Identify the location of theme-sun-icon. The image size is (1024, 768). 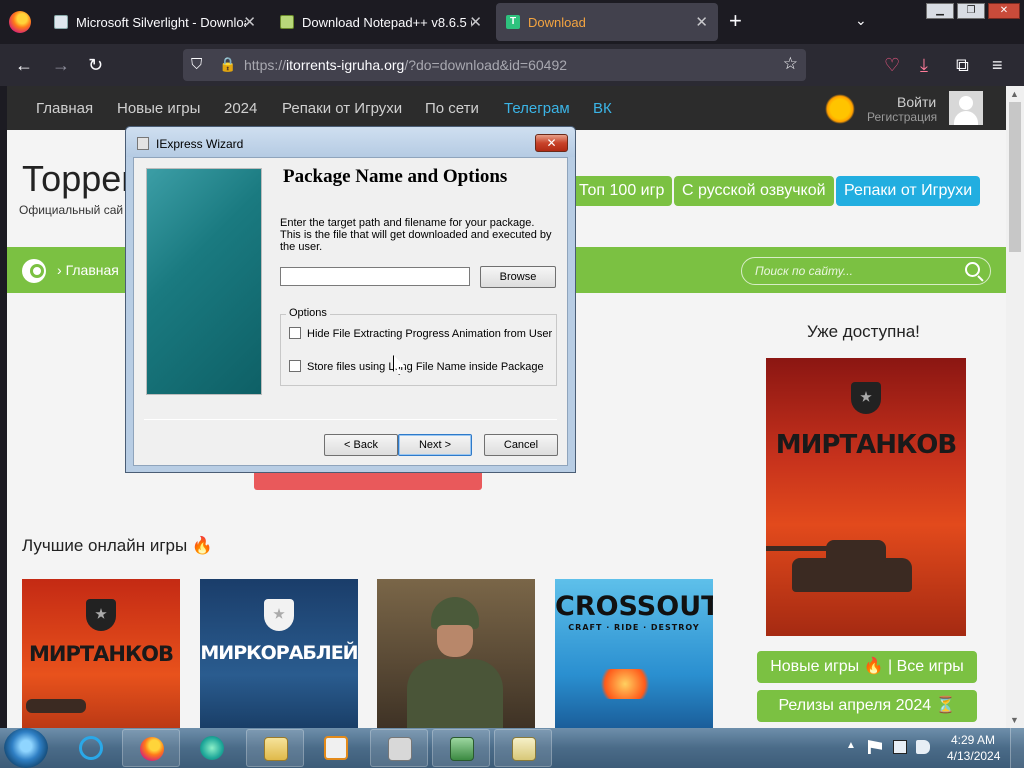
(840, 109).